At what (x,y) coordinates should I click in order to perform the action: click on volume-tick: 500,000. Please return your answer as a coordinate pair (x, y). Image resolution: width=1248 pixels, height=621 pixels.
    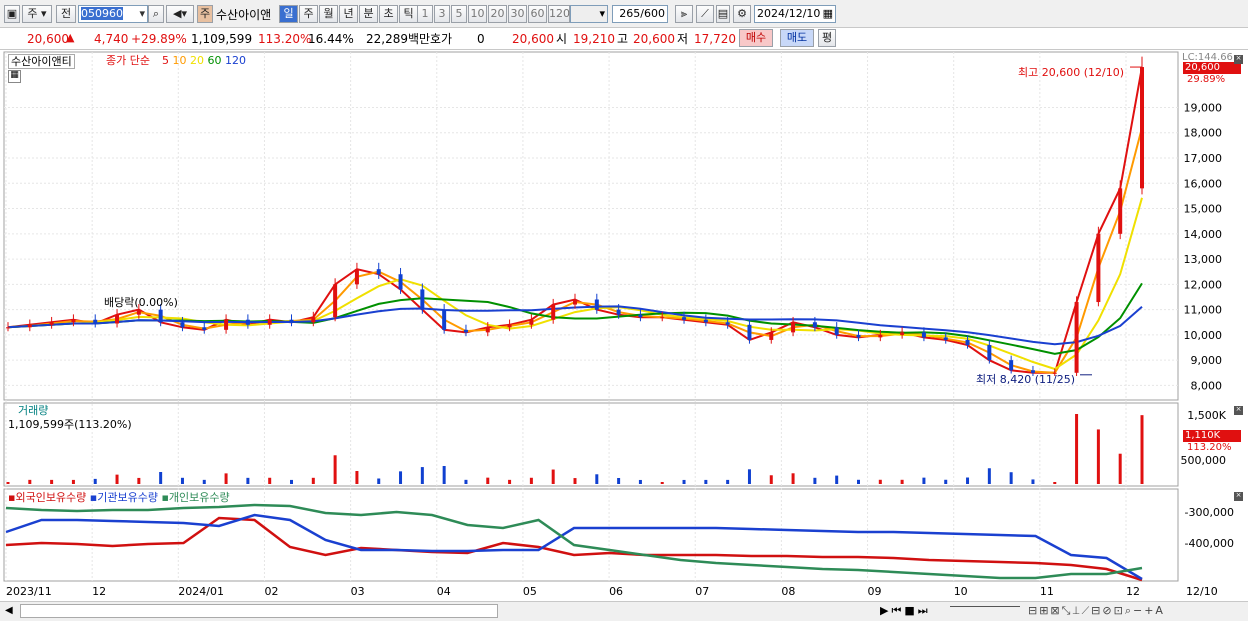
    Looking at the image, I should click on (1204, 460).